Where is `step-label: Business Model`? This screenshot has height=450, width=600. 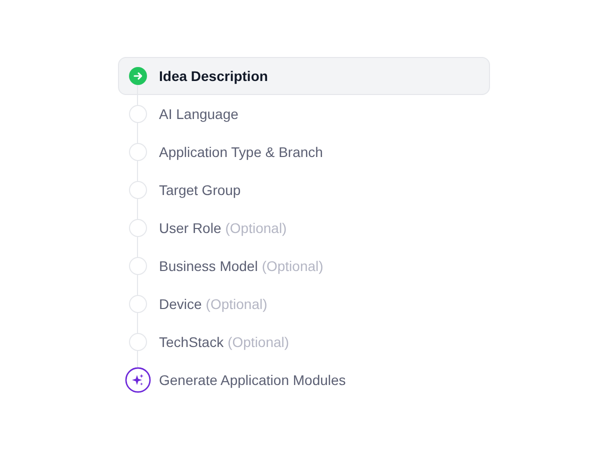 step-label: Business Model is located at coordinates (208, 266).